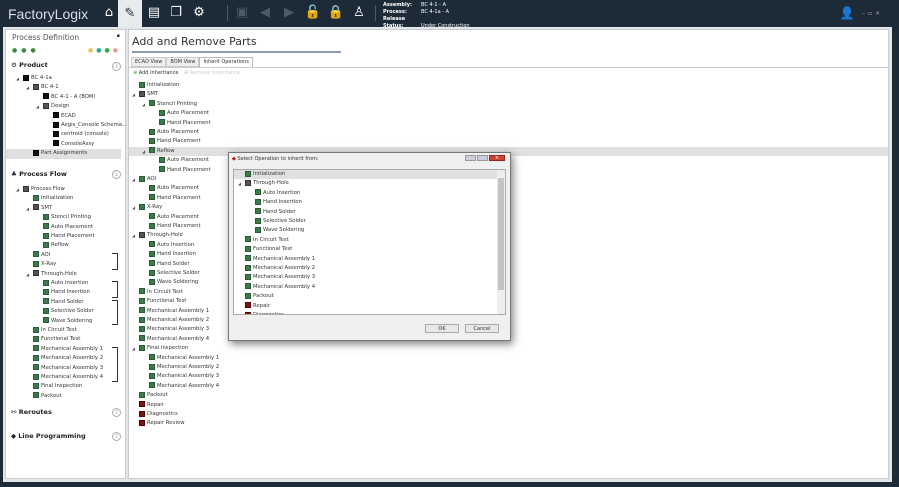 Image resolution: width=899 pixels, height=487 pixels. I want to click on tree-item: Part Assignments, so click(63, 154).